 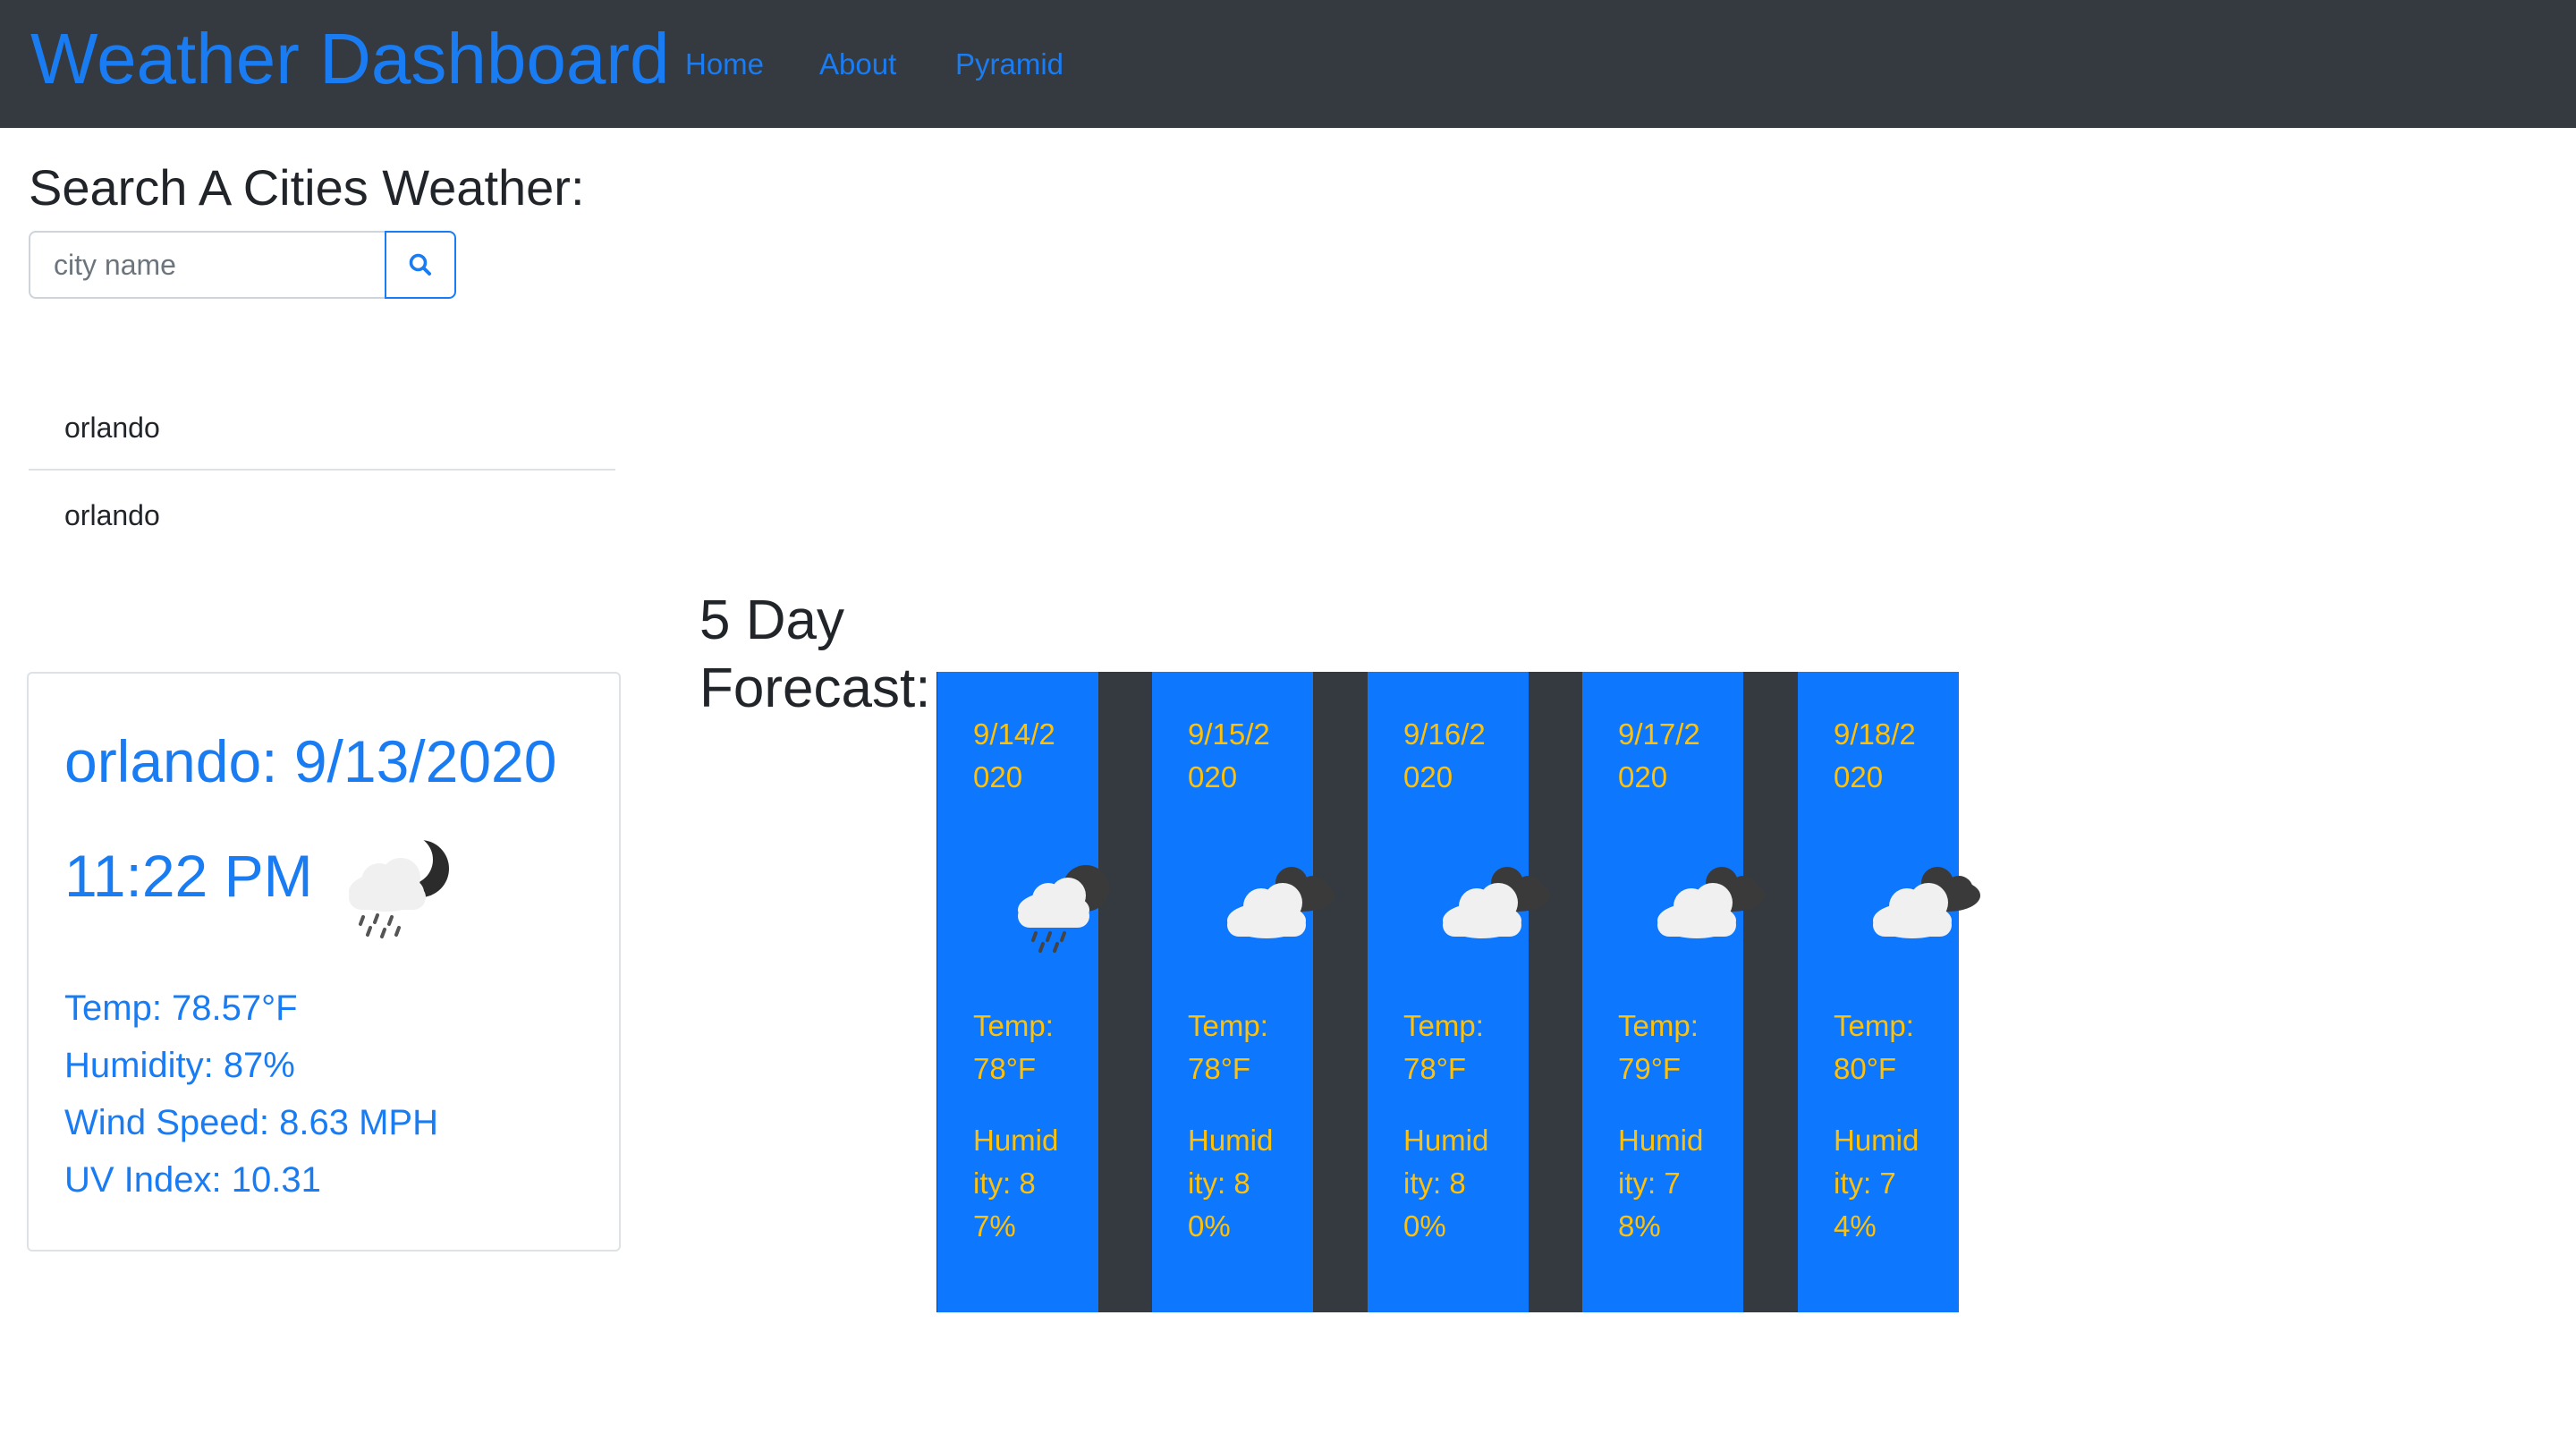 What do you see at coordinates (1459, 992) in the screenshot?
I see `forecast-card: 9/16/2020 Temp: 78°F Humidity: 80%` at bounding box center [1459, 992].